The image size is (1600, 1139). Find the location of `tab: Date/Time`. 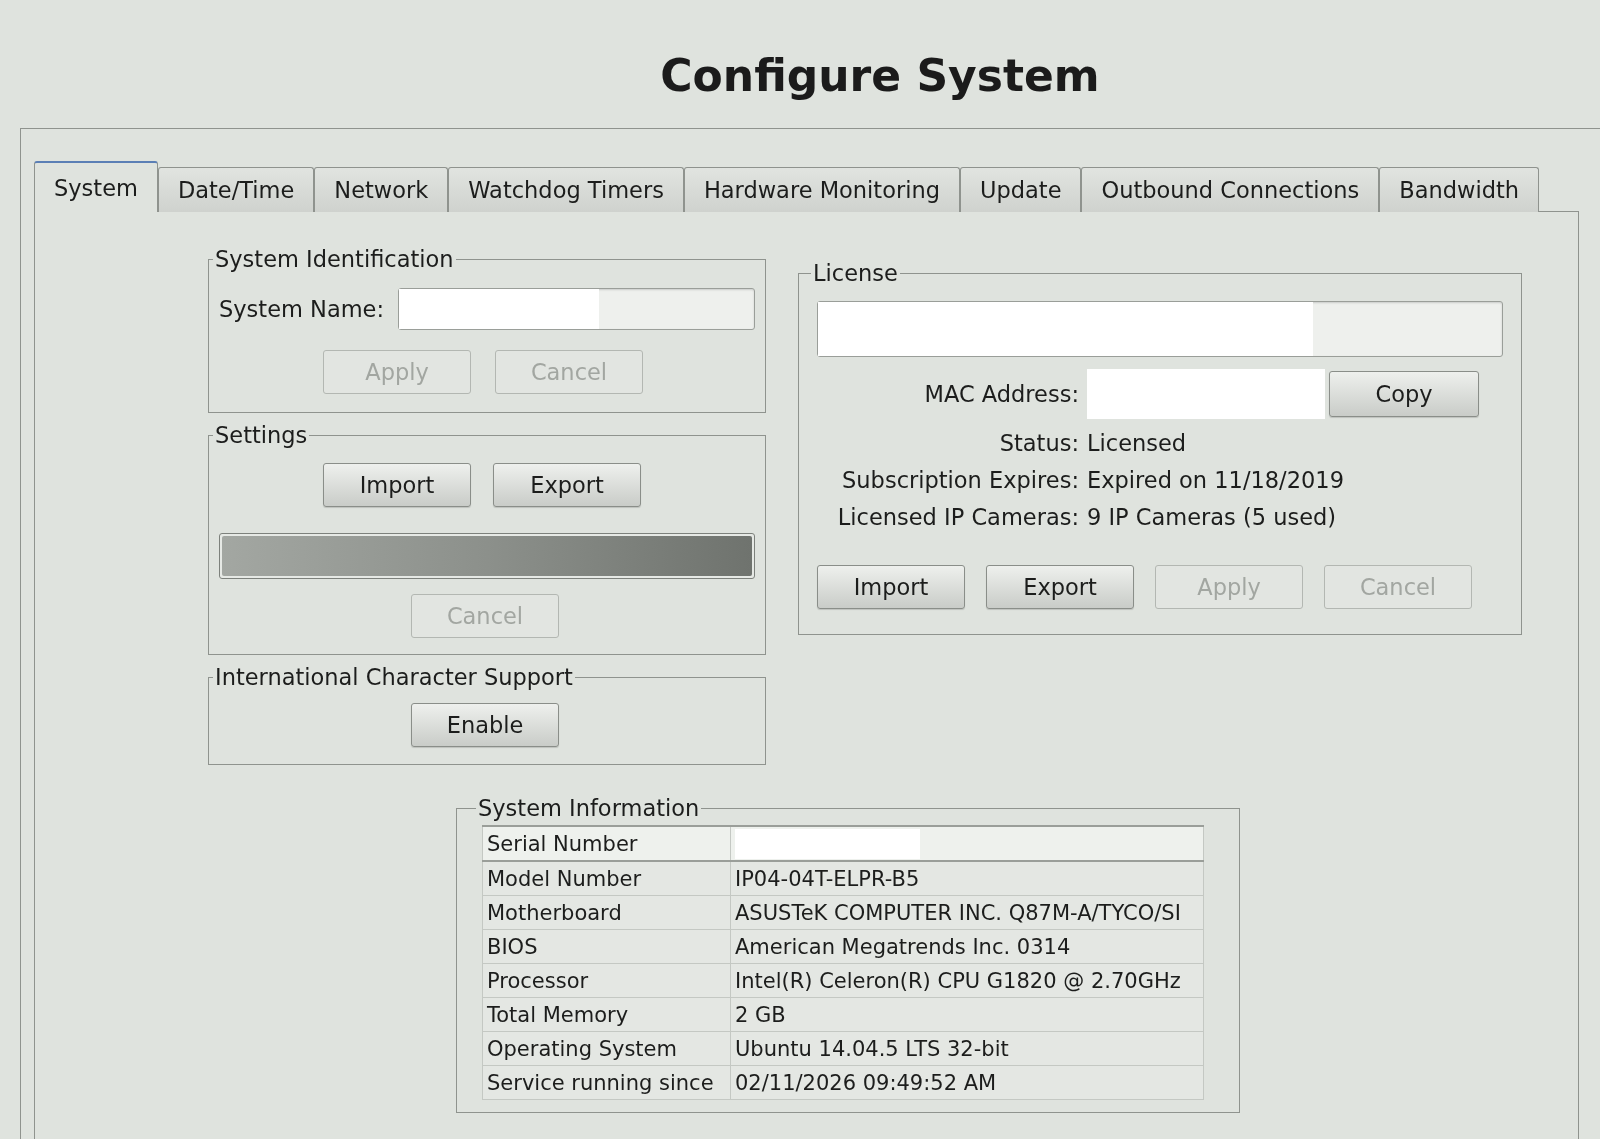

tab: Date/Time is located at coordinates (236, 189).